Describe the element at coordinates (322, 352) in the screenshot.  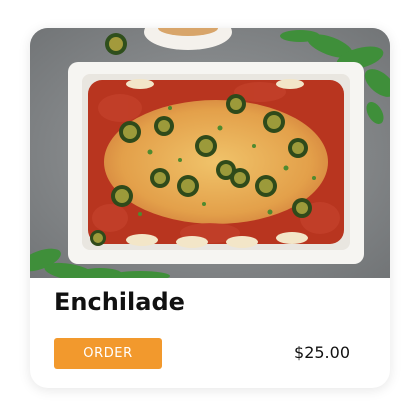
I see `product-price: $25.00` at that location.